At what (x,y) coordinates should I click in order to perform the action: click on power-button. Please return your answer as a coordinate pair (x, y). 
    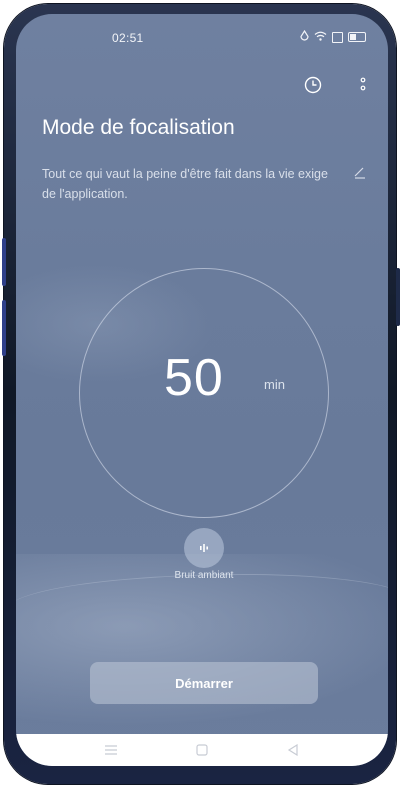
    Looking at the image, I should click on (398, 297).